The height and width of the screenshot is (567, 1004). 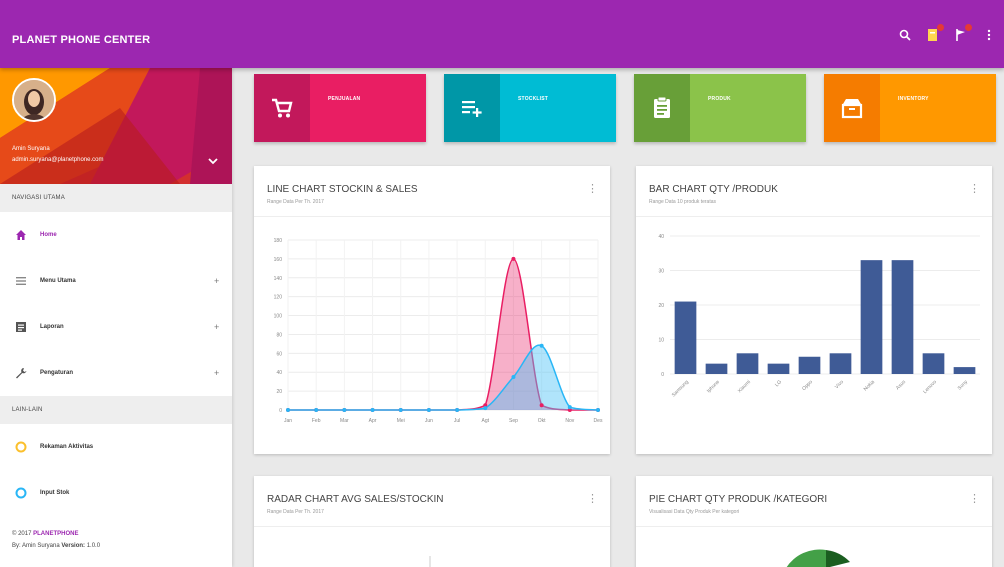 I want to click on y-tick-label: 80, so click(x=279, y=335).